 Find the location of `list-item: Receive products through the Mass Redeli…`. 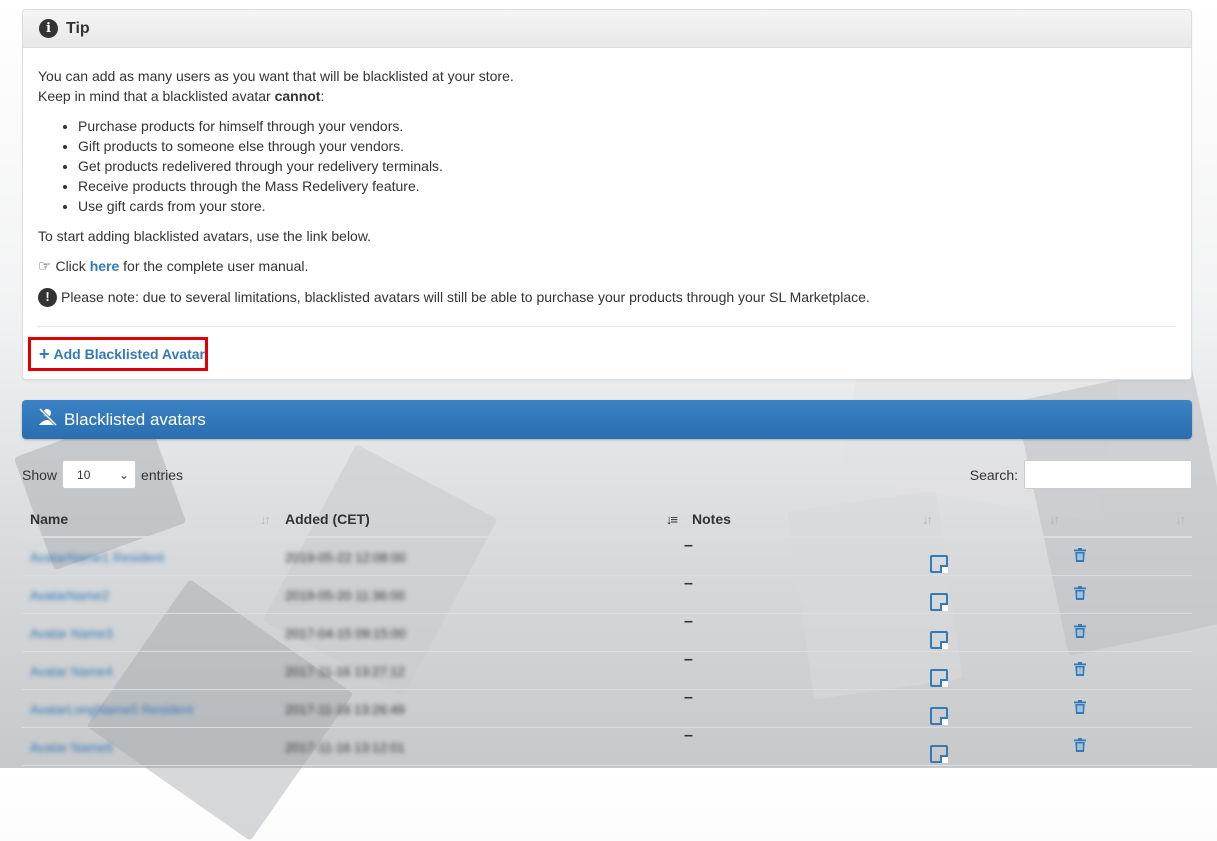

list-item: Receive products through the Mass Redeli… is located at coordinates (627, 186).